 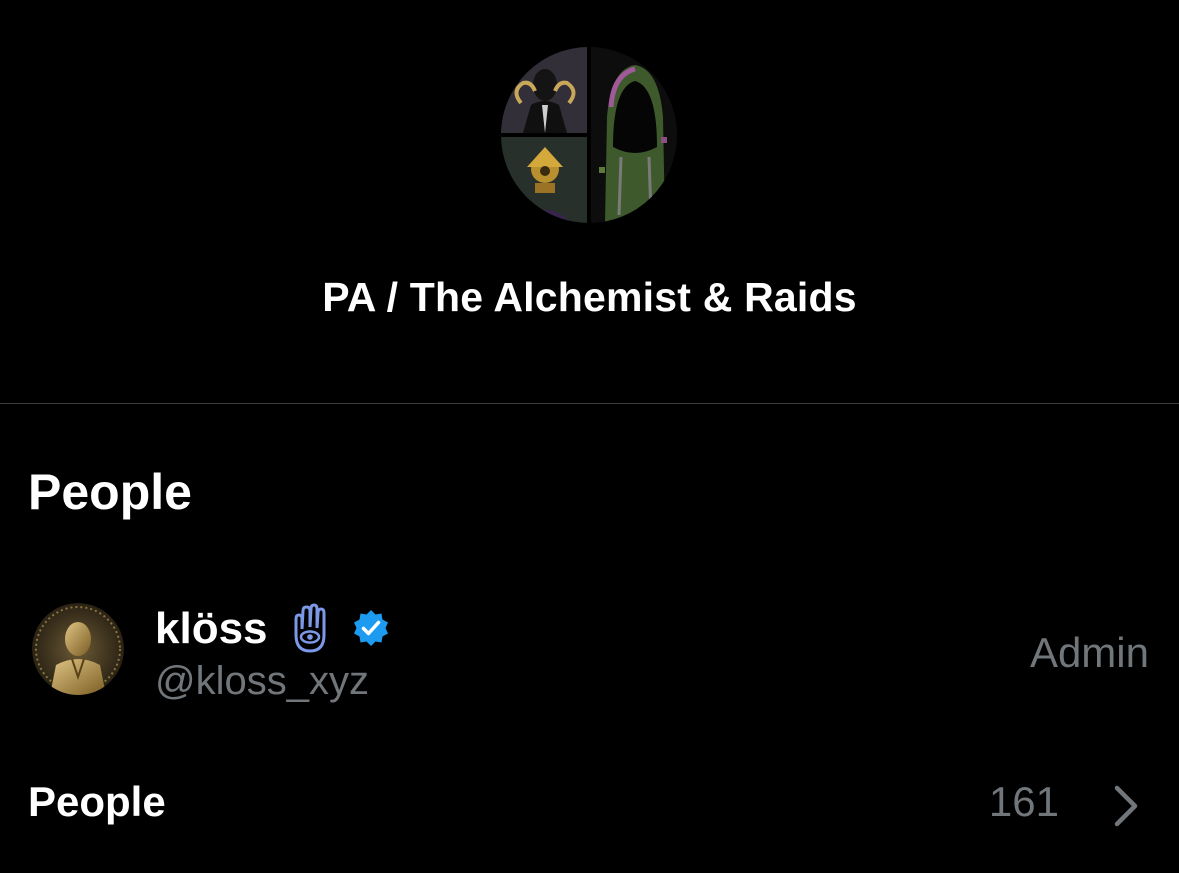 I want to click on gold-figure-avatar-icon, so click(x=78, y=649).